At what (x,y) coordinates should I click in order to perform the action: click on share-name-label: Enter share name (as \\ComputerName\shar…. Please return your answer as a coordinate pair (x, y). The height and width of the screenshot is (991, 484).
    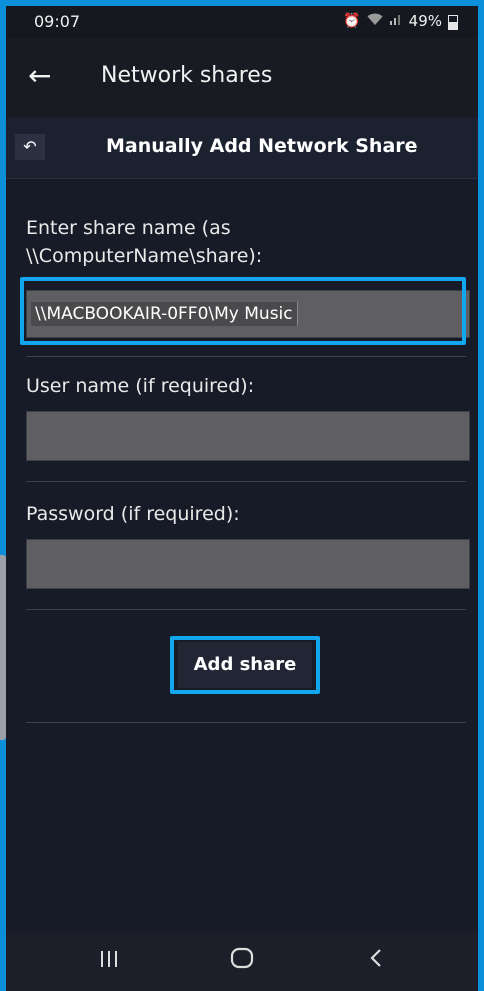
    Looking at the image, I should click on (144, 242).